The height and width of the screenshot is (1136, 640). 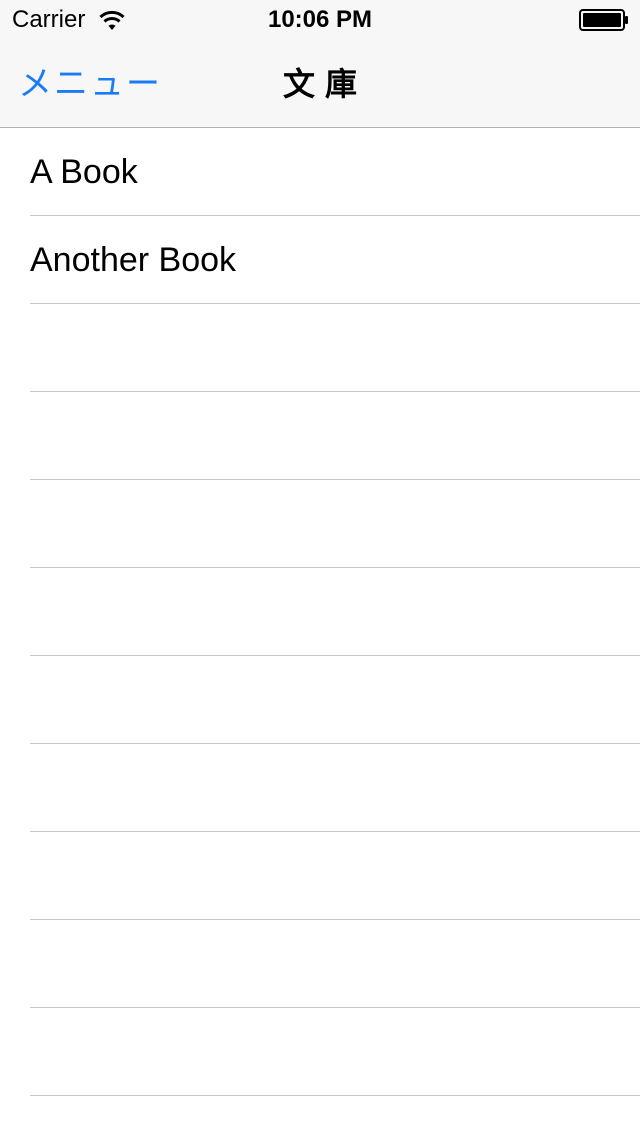 I want to click on table-row: Another Book, so click(x=320, y=260).